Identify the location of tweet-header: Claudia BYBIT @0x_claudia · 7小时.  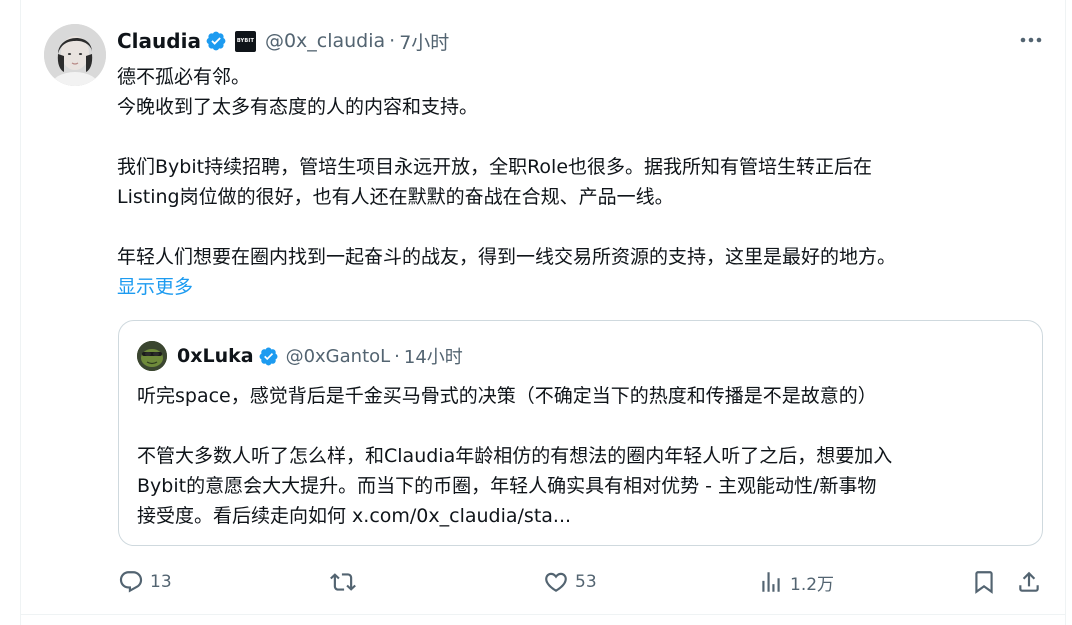
(283, 41).